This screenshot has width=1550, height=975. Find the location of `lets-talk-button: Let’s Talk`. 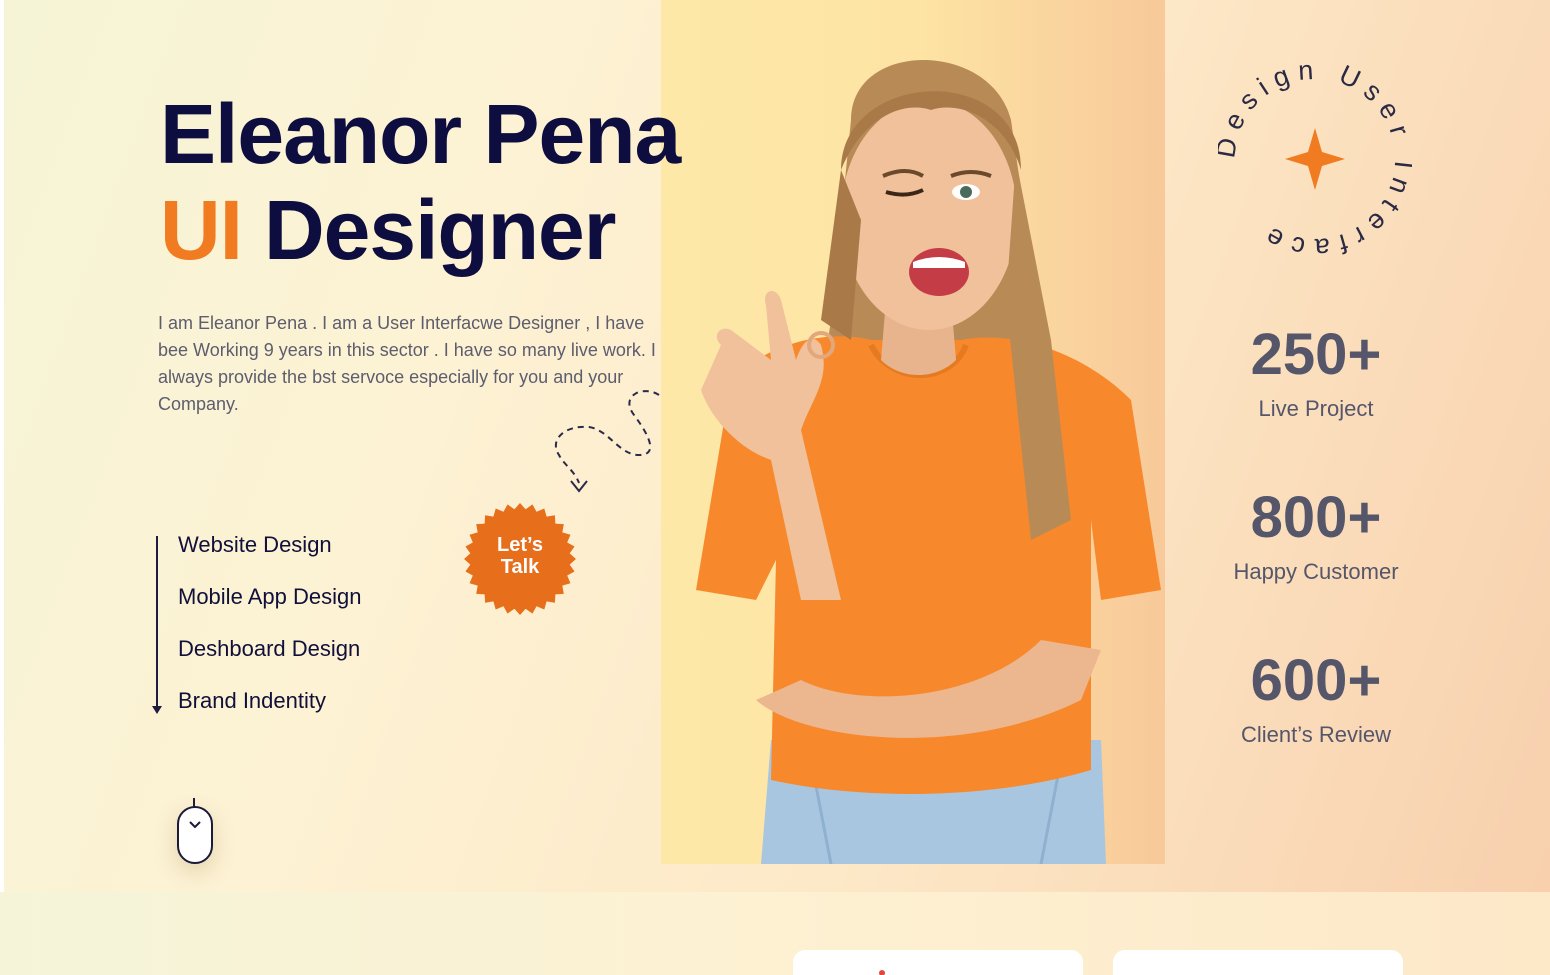

lets-talk-button: Let’s Talk is located at coordinates (520, 559).